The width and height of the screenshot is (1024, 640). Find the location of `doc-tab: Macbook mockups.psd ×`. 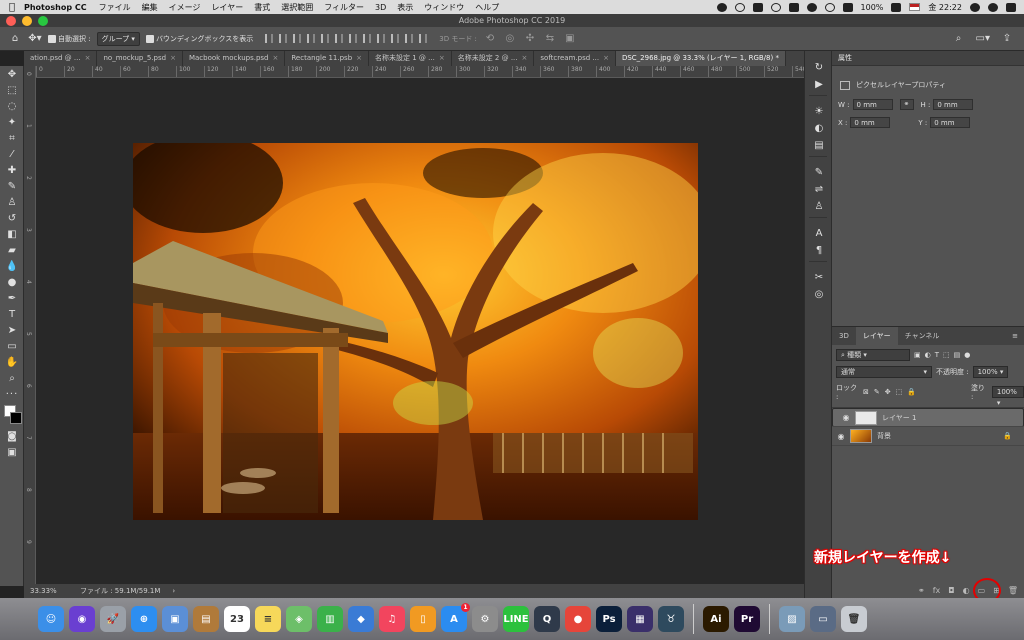

doc-tab: Macbook mockups.psd × is located at coordinates (234, 58).